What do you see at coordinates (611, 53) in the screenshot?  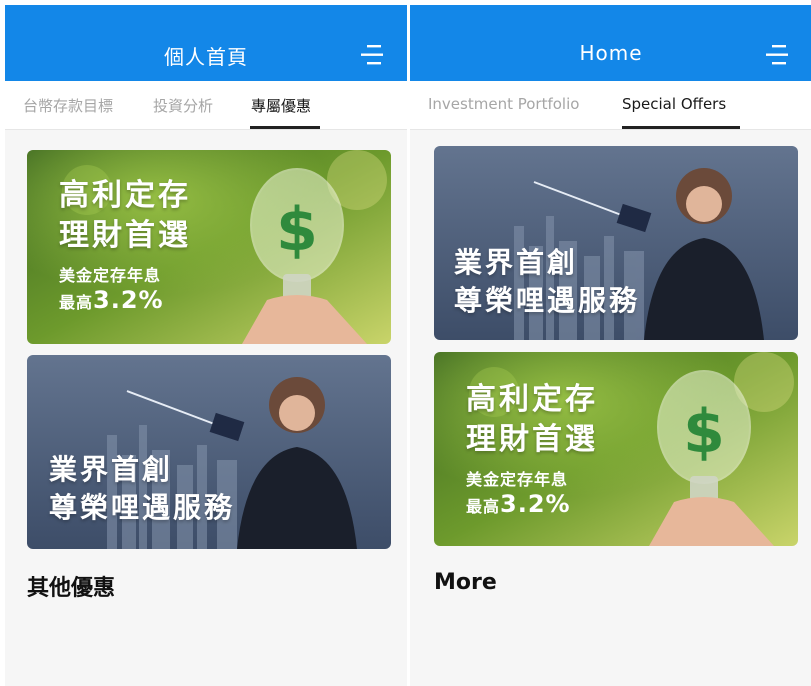 I see `page-title: Home` at bounding box center [611, 53].